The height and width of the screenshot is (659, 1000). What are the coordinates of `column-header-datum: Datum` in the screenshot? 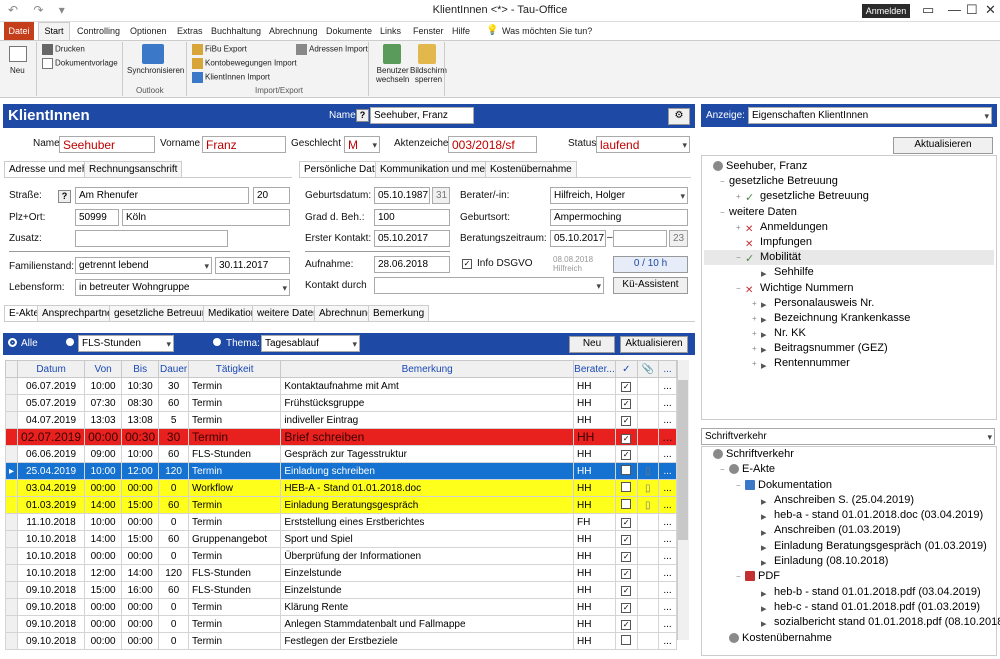 It's located at (51, 369).